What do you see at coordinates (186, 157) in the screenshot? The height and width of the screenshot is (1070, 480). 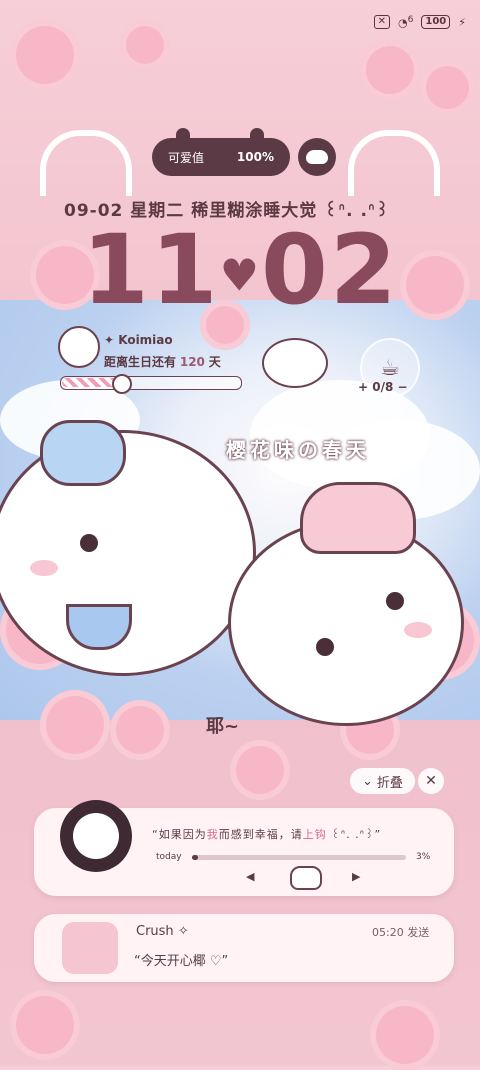 I see `cuteness-label: 可爱值` at bounding box center [186, 157].